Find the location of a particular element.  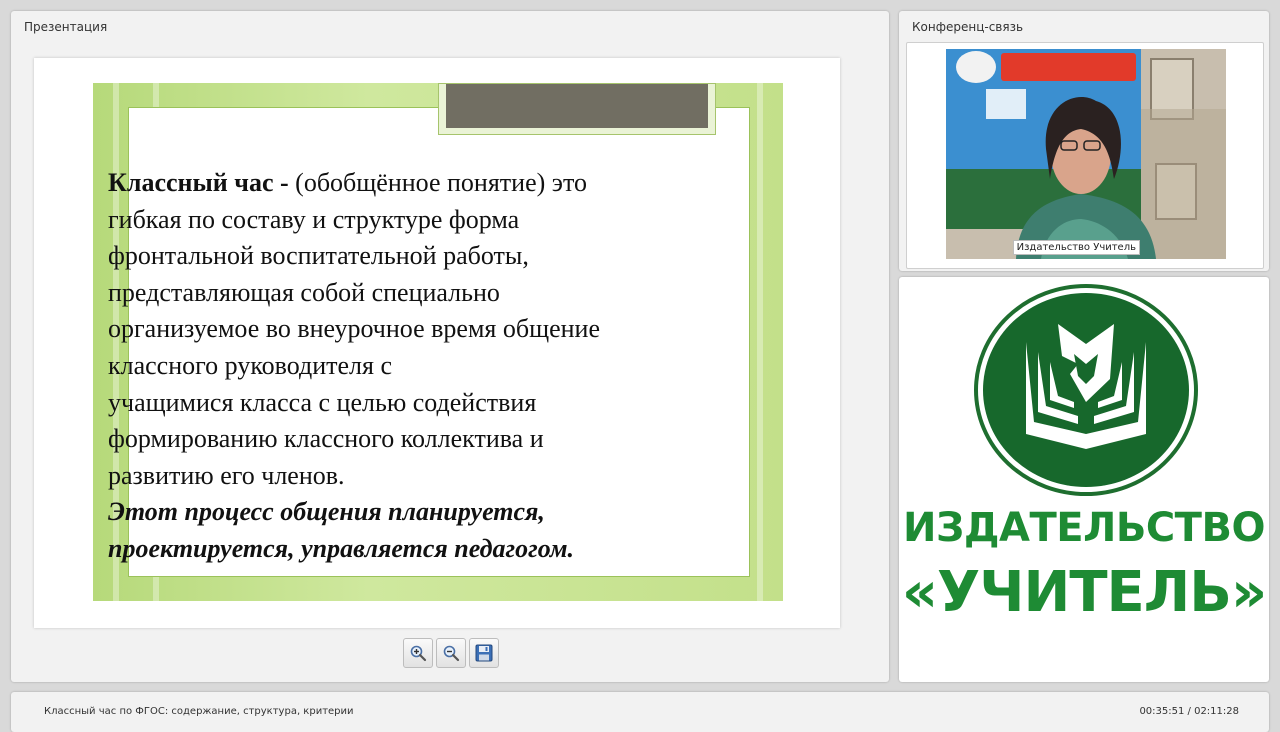

slide-text-line: формированию классного коллектива и is located at coordinates (413, 439).